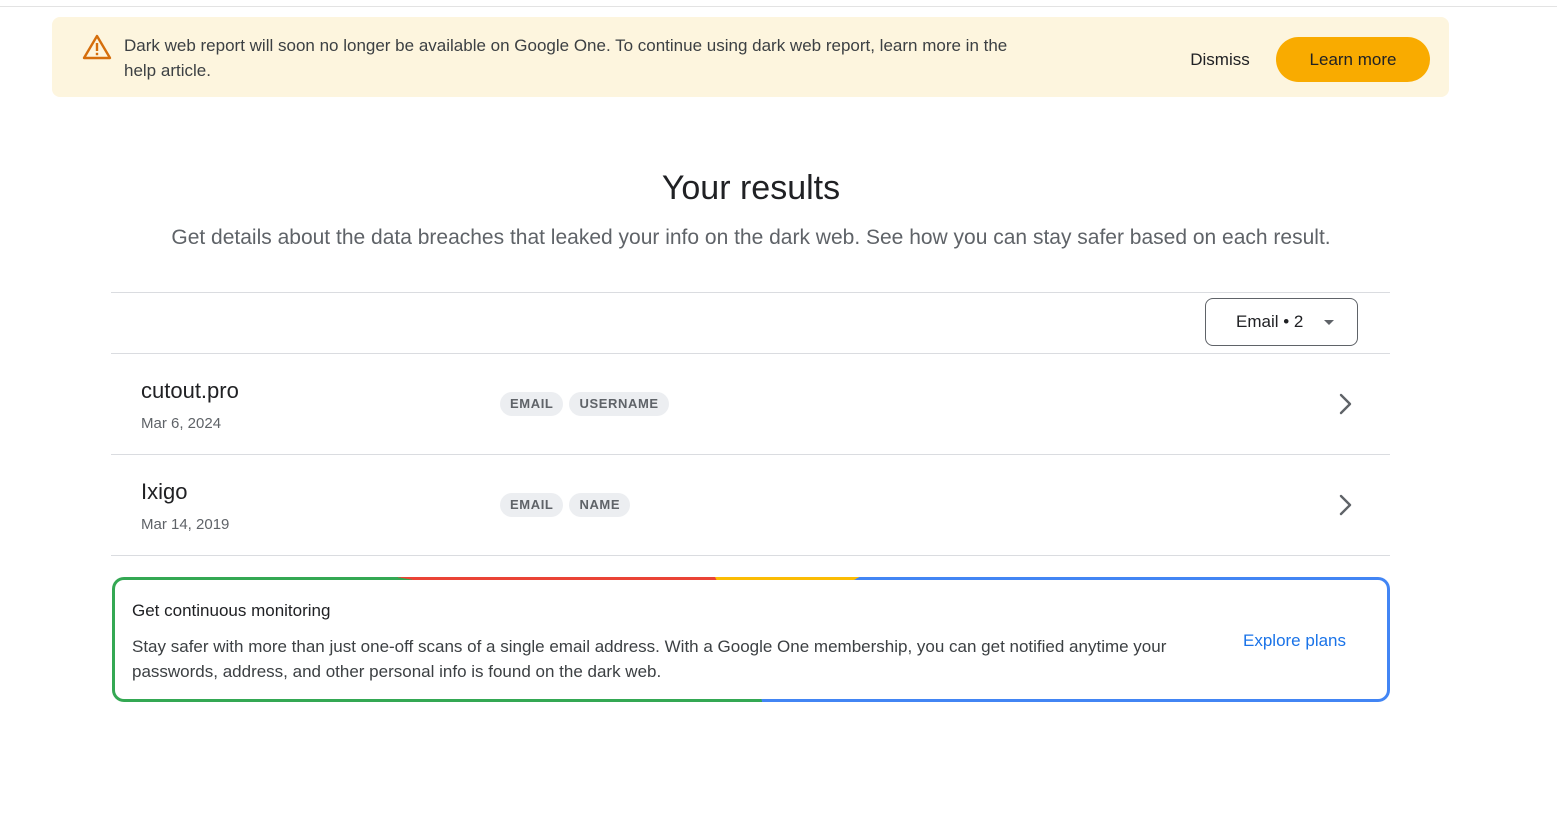 Image resolution: width=1557 pixels, height=813 pixels. Describe the element at coordinates (185, 524) in the screenshot. I see `breach-date: Mar 14, 2019` at that location.